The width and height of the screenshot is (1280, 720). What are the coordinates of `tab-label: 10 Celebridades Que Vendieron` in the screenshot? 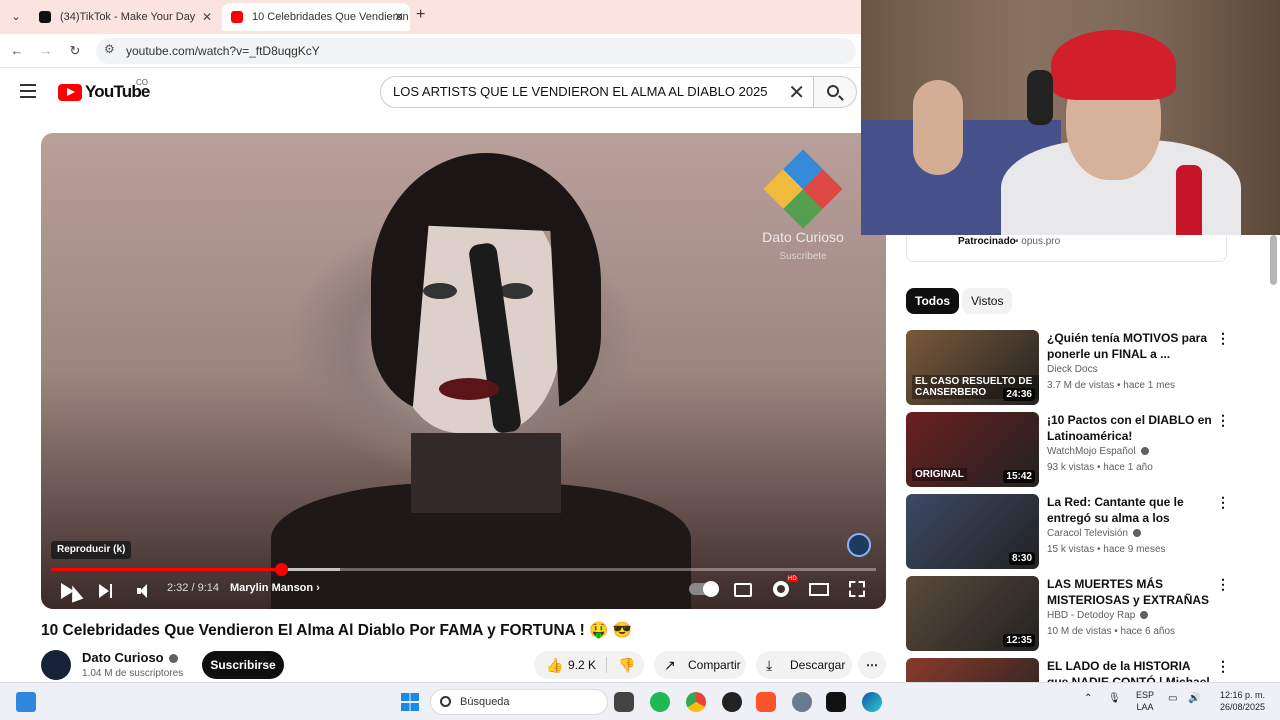 It's located at (330, 17).